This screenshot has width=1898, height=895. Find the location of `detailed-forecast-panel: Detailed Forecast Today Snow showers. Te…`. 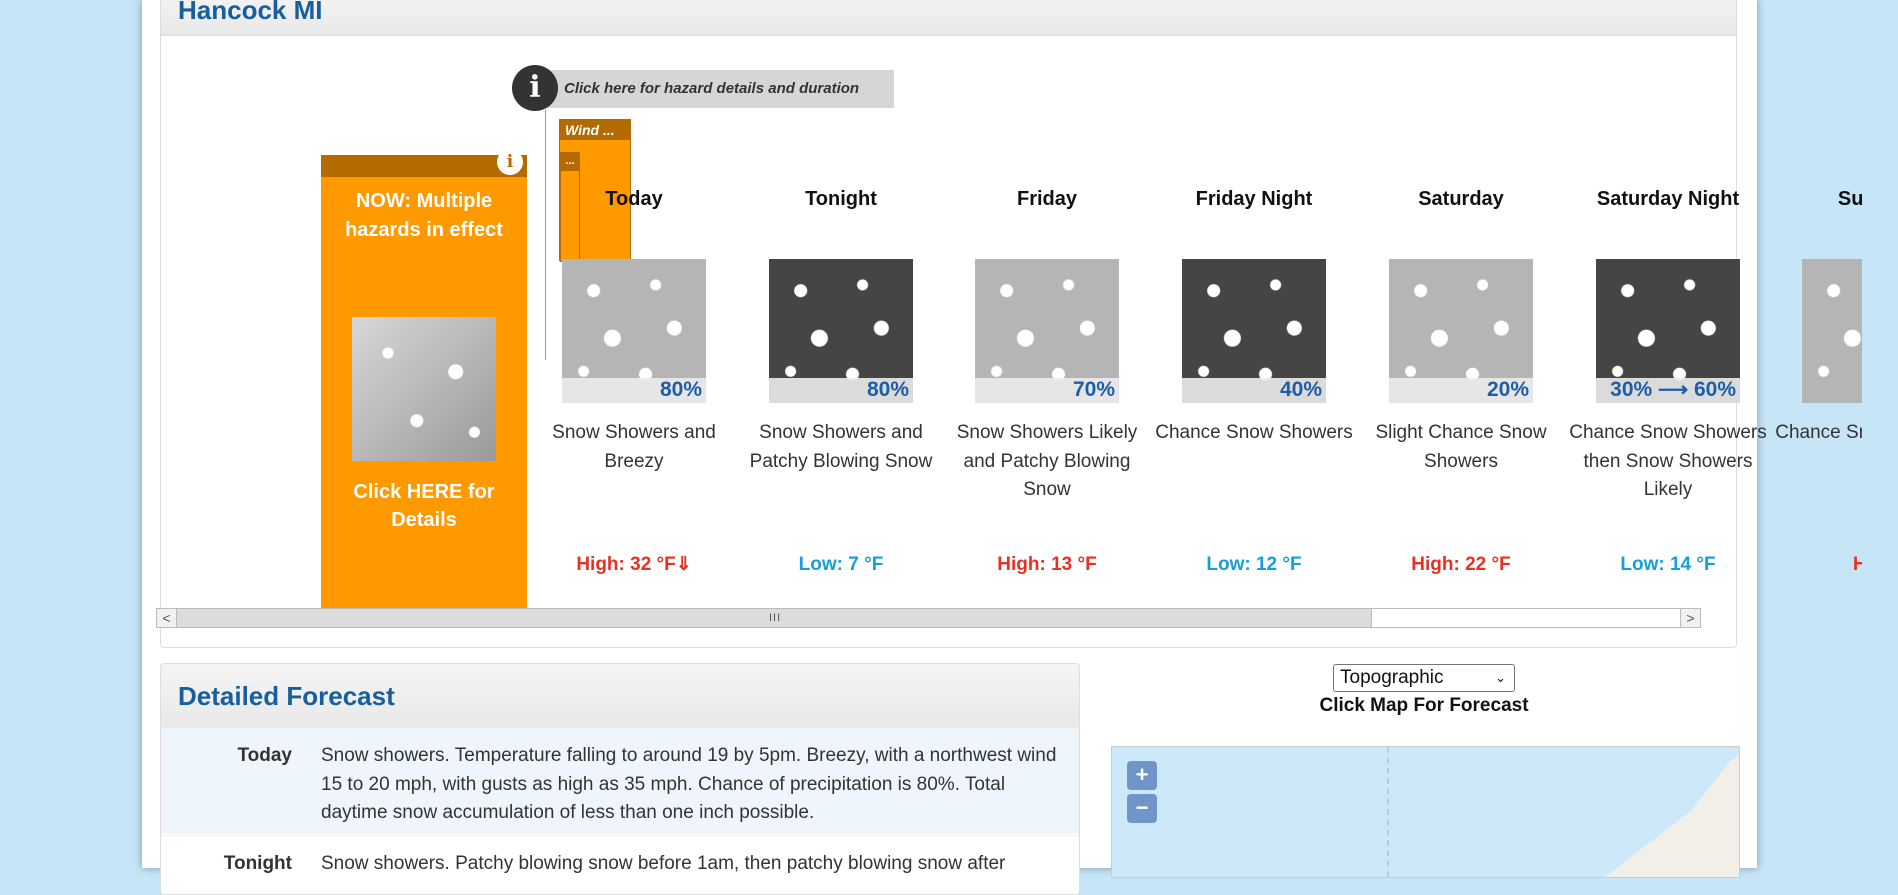

detailed-forecast-panel: Detailed Forecast Today Snow showers. Te… is located at coordinates (620, 779).